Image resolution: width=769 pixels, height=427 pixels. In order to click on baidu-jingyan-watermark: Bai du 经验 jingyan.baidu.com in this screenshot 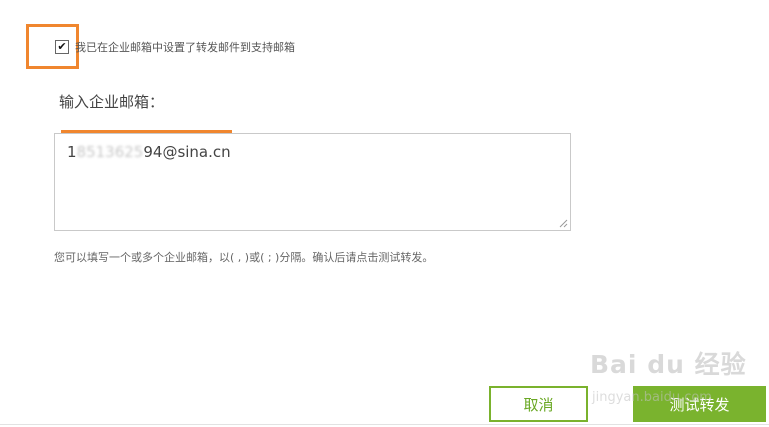, I will do `click(679, 380)`.